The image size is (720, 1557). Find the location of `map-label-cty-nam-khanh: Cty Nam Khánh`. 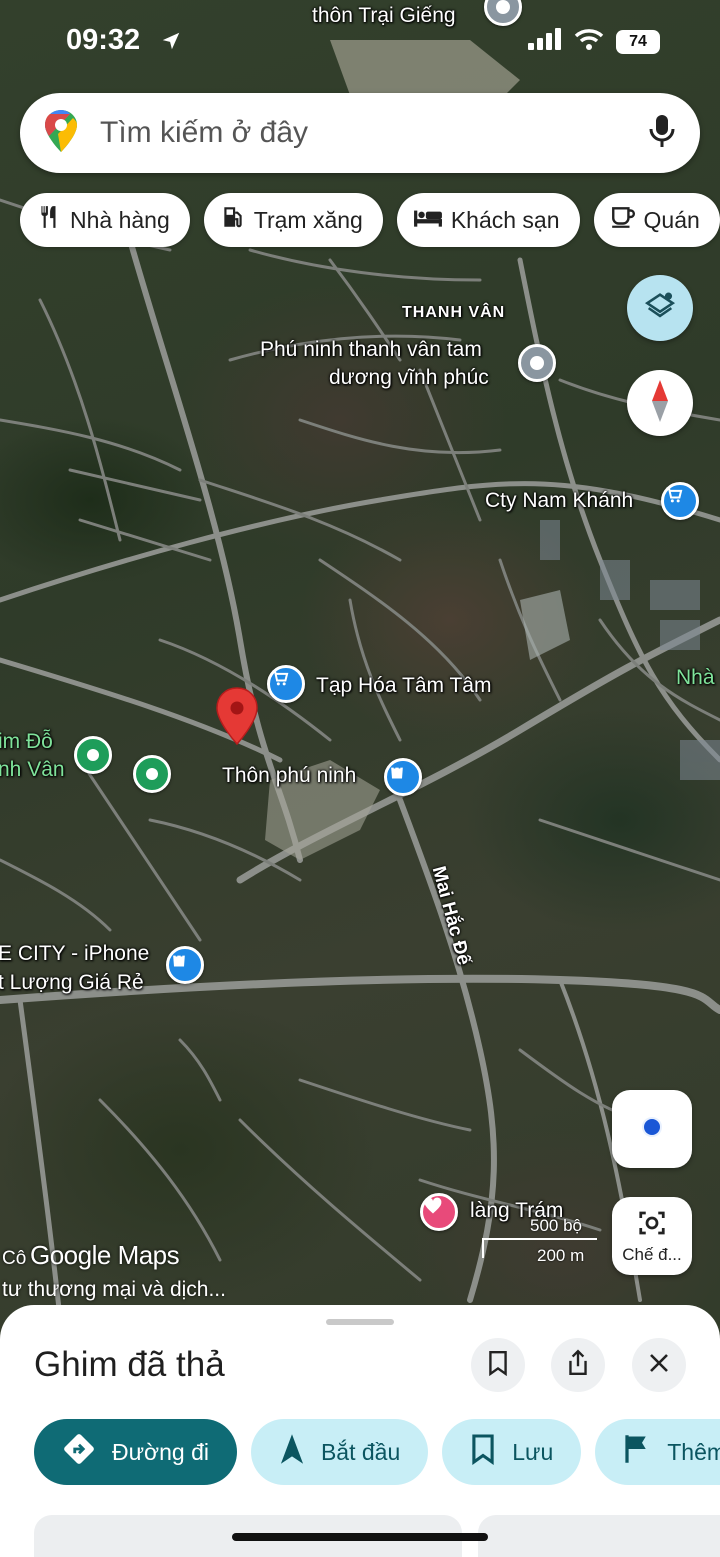

map-label-cty-nam-khanh: Cty Nam Khánh is located at coordinates (559, 501).